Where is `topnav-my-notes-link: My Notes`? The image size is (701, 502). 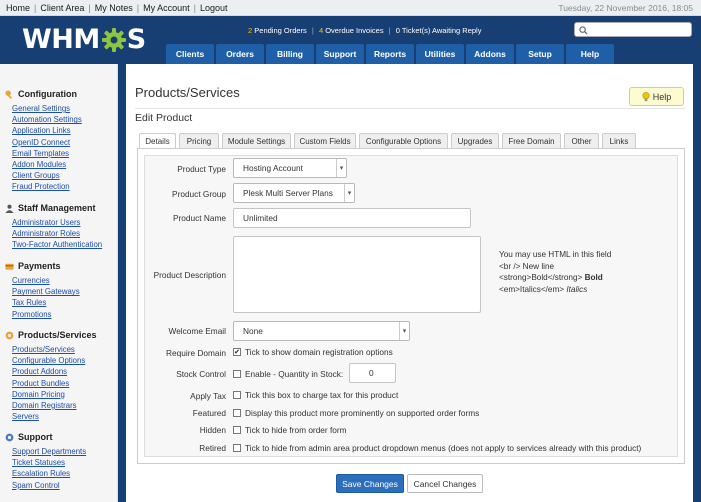
topnav-my-notes-link: My Notes is located at coordinates (114, 8).